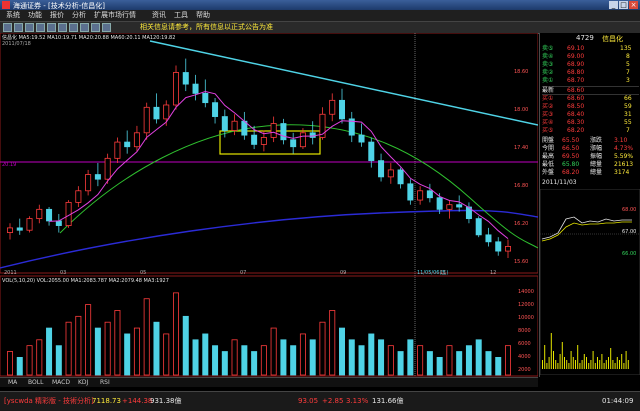 The height and width of the screenshot is (411, 640). I want to click on intraday-chart: 68.00 67.00 66.00, so click(590, 282).